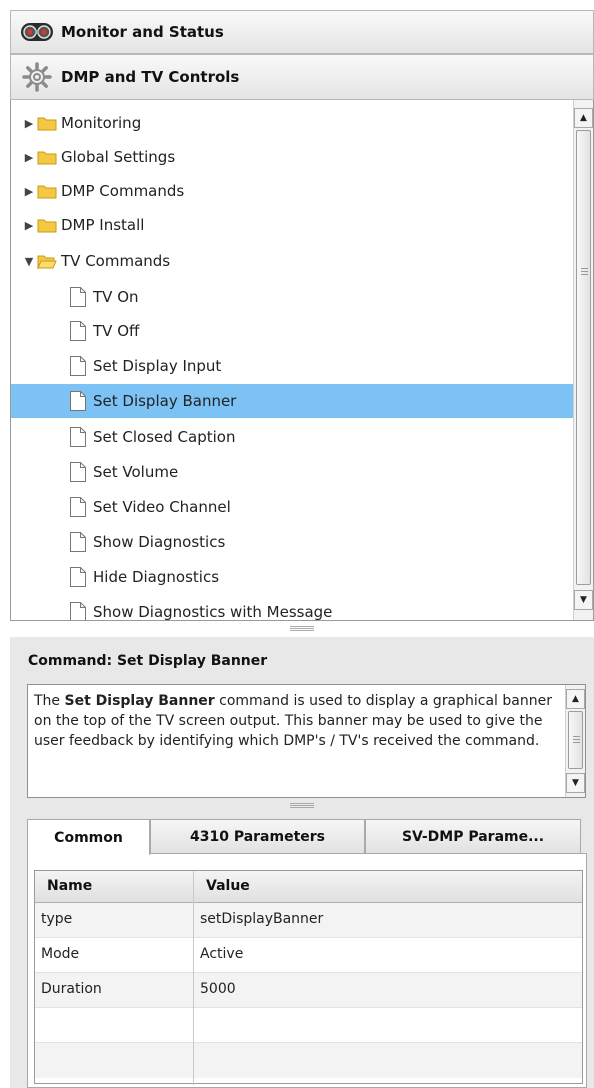 The image size is (594, 1088). I want to click on table-row: type setDisplayBanner, so click(308, 920).